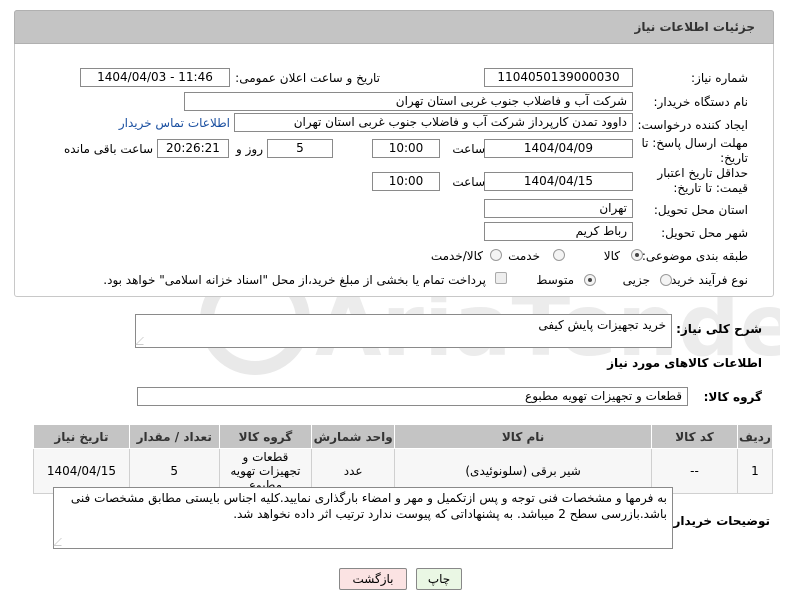 This screenshot has width=788, height=606. Describe the element at coordinates (307, 78) in the screenshot. I see `announce-label: تاریخ و ساعت اعلان عمومی:` at that location.